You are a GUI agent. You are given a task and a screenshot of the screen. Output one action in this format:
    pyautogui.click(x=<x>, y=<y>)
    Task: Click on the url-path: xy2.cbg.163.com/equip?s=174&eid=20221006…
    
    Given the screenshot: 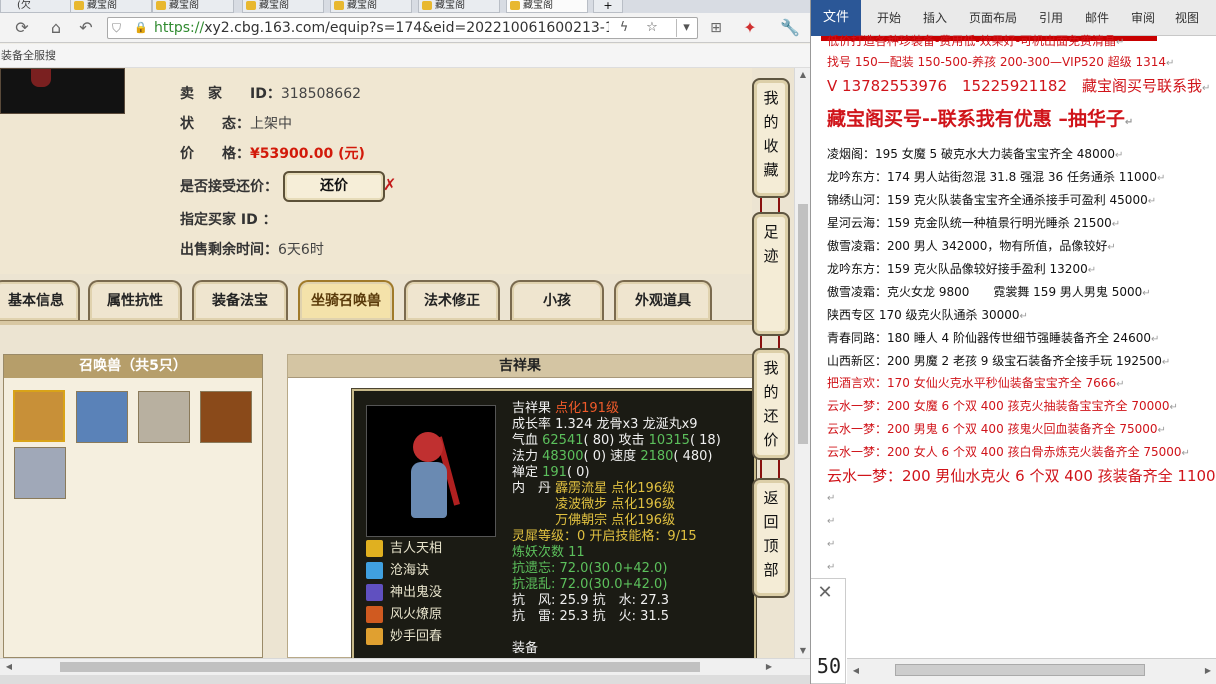 What is the action you would take?
    pyautogui.click(x=406, y=28)
    